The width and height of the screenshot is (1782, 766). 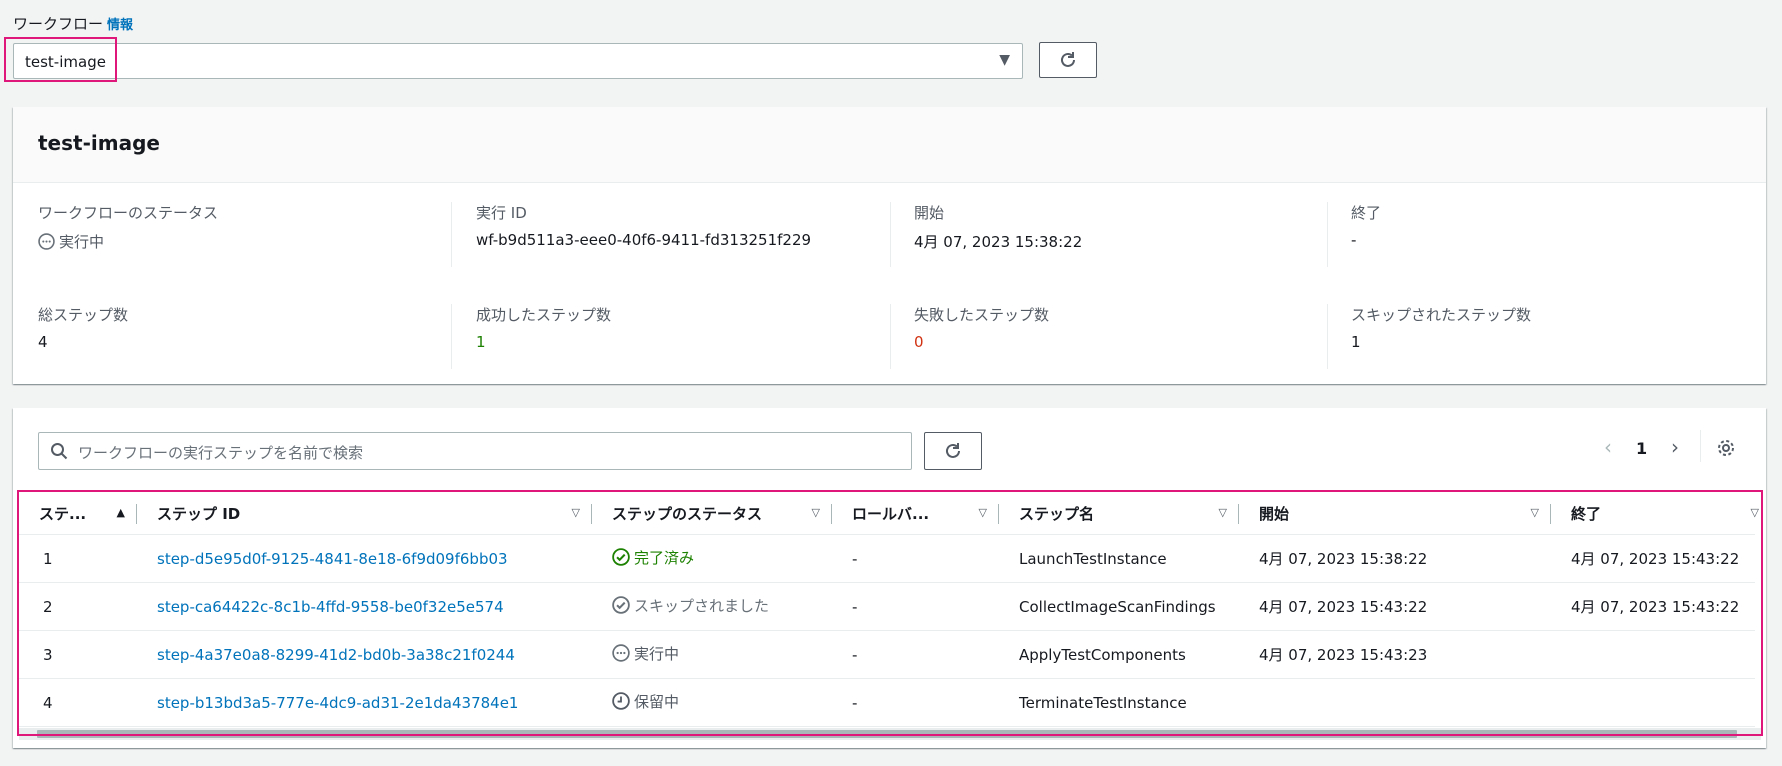 What do you see at coordinates (889, 145) in the screenshot?
I see `summary-header: test-image` at bounding box center [889, 145].